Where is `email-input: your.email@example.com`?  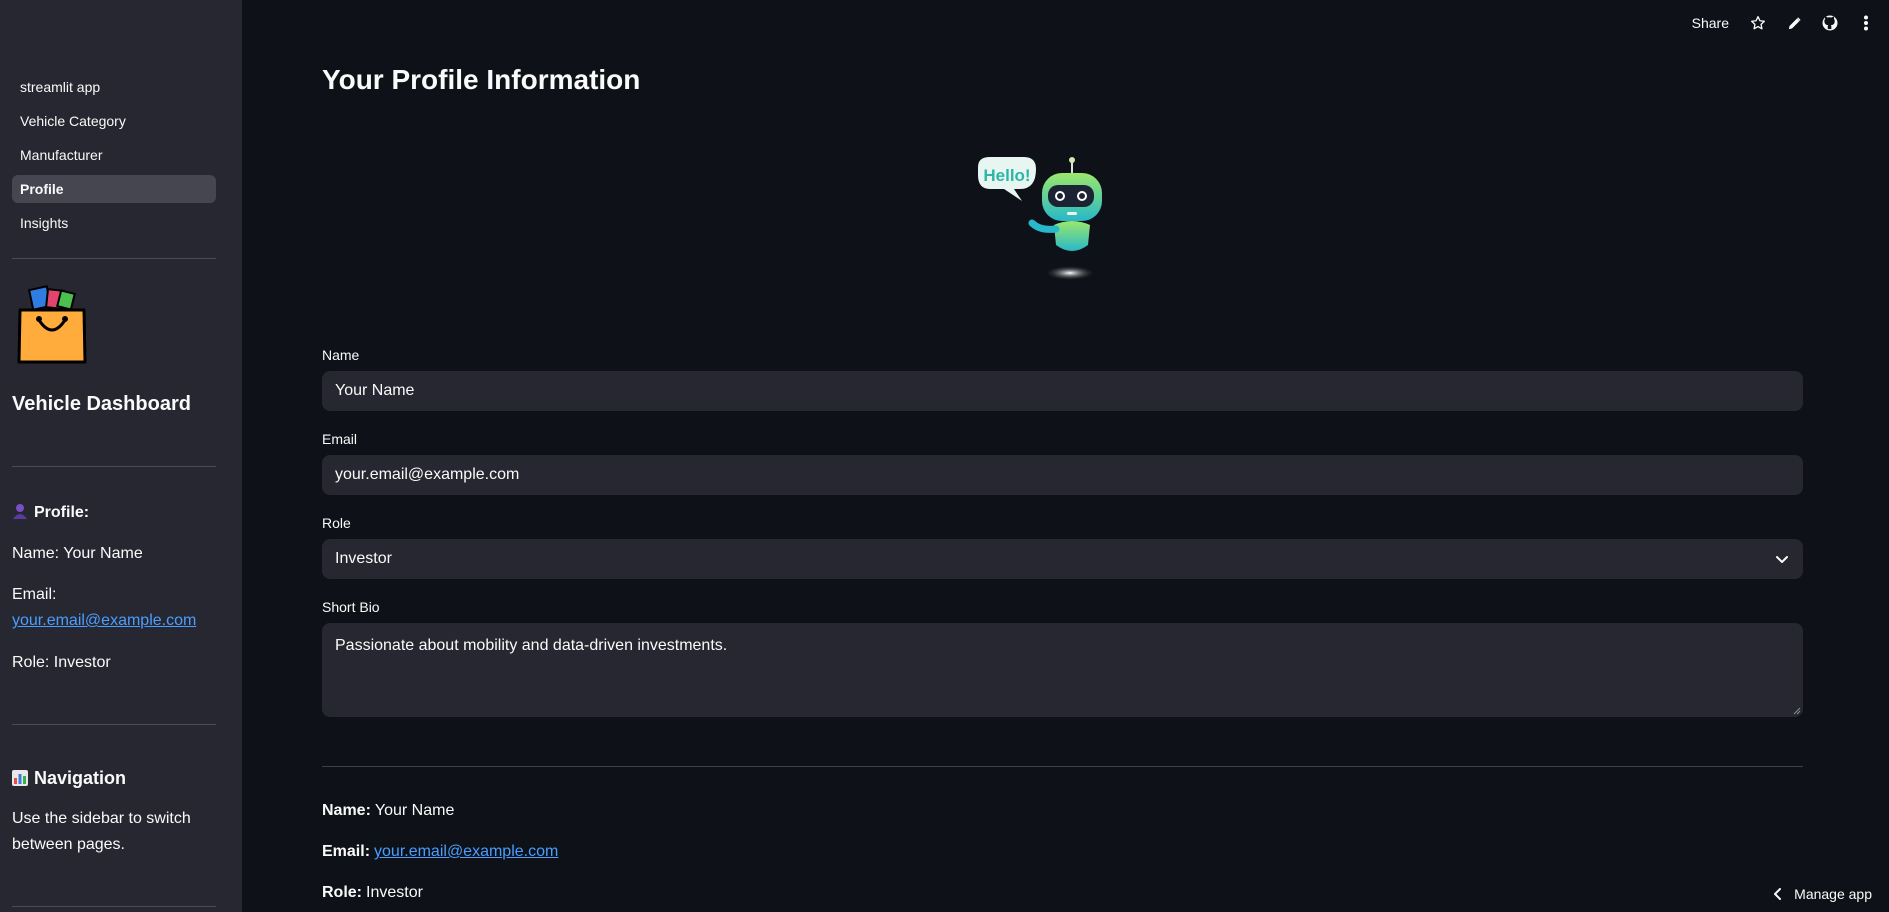
email-input: your.email@example.com is located at coordinates (1062, 475).